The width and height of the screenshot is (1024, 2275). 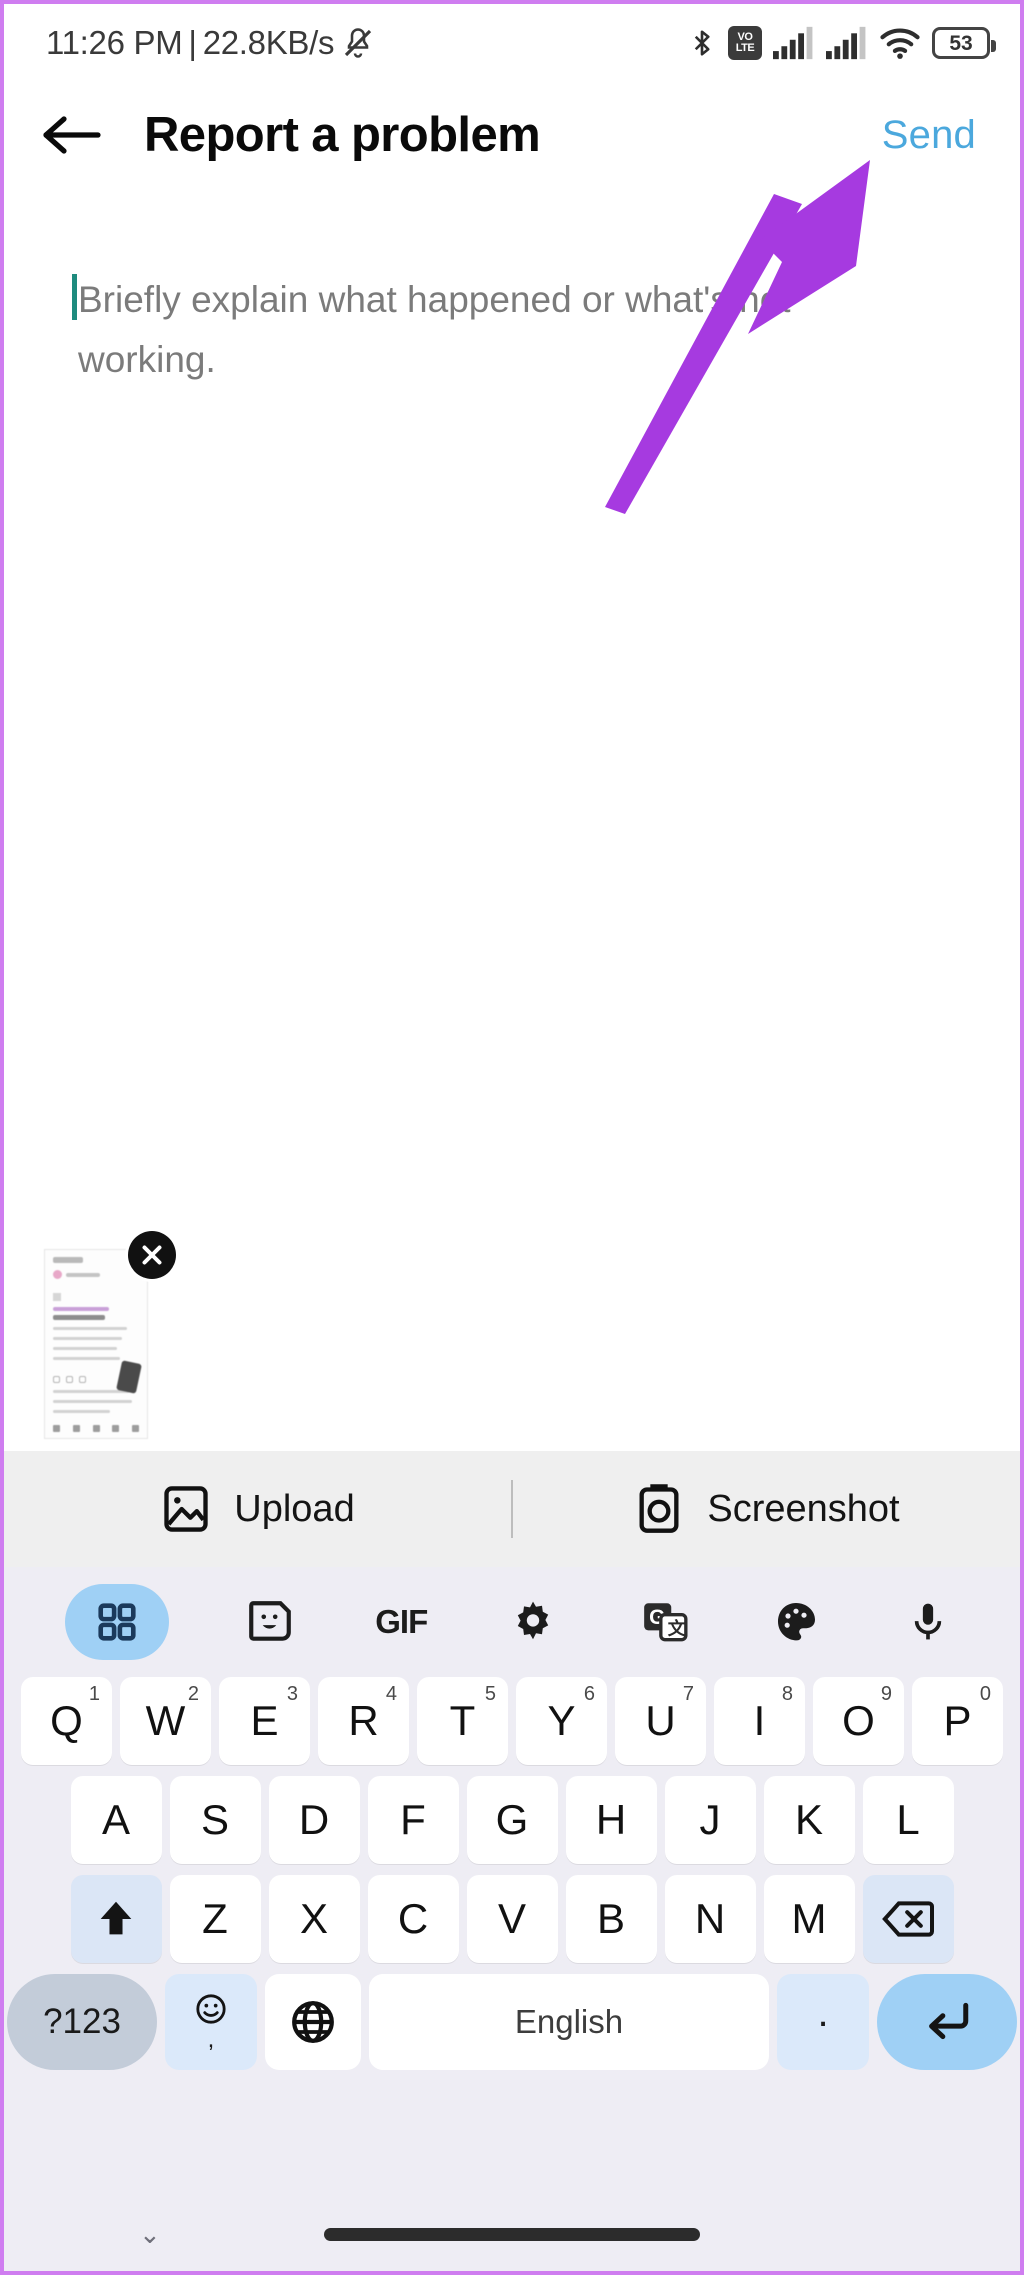 I want to click on back-arrow-icon, so click(x=72, y=135).